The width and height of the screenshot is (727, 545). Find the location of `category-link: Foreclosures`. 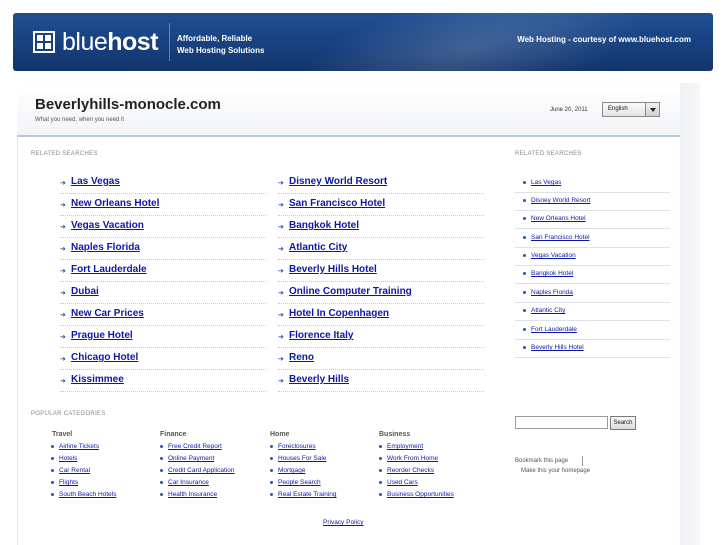

category-link: Foreclosures is located at coordinates (293, 446).